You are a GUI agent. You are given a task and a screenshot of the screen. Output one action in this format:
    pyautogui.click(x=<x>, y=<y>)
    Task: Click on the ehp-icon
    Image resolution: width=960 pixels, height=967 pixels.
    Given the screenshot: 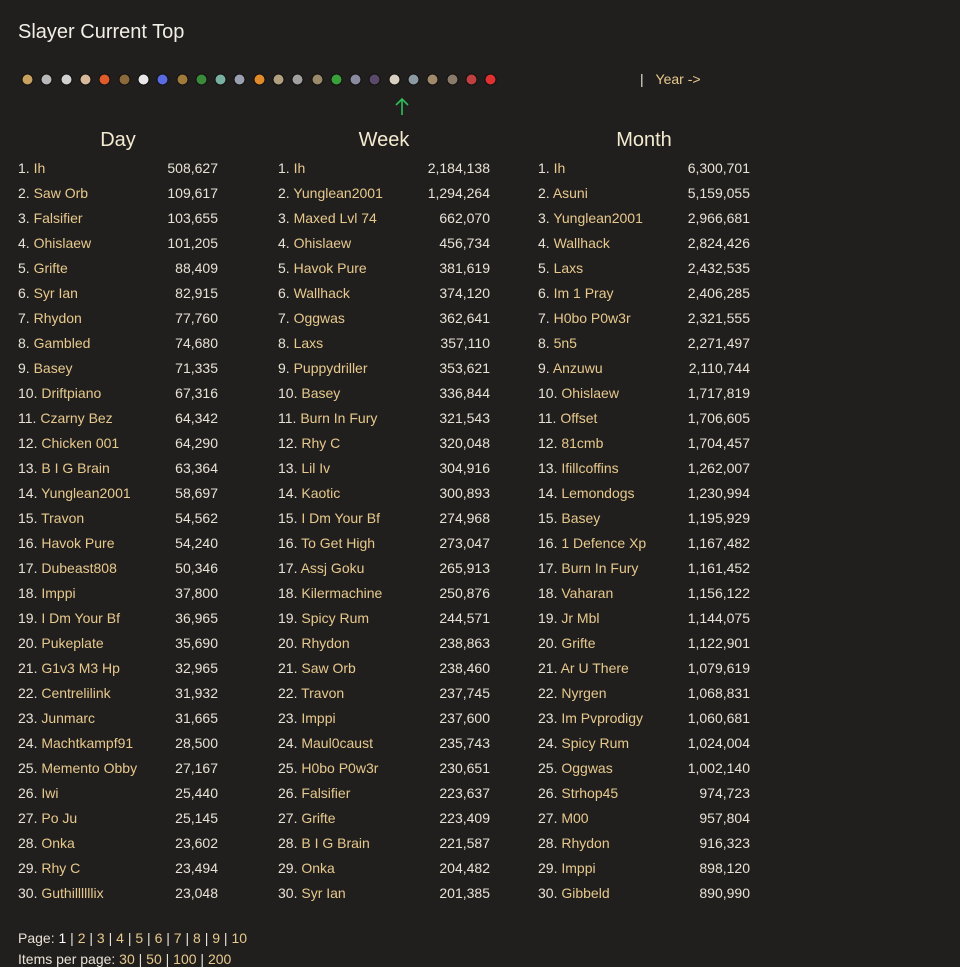 What is the action you would take?
    pyautogui.click(x=490, y=79)
    